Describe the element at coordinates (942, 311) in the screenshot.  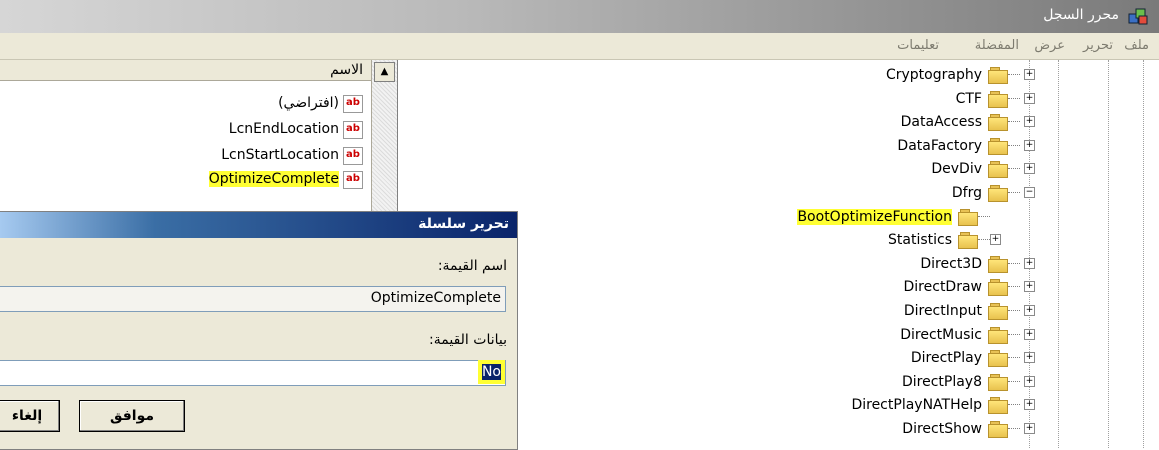
I see `tree-node-label: DirectInput` at that location.